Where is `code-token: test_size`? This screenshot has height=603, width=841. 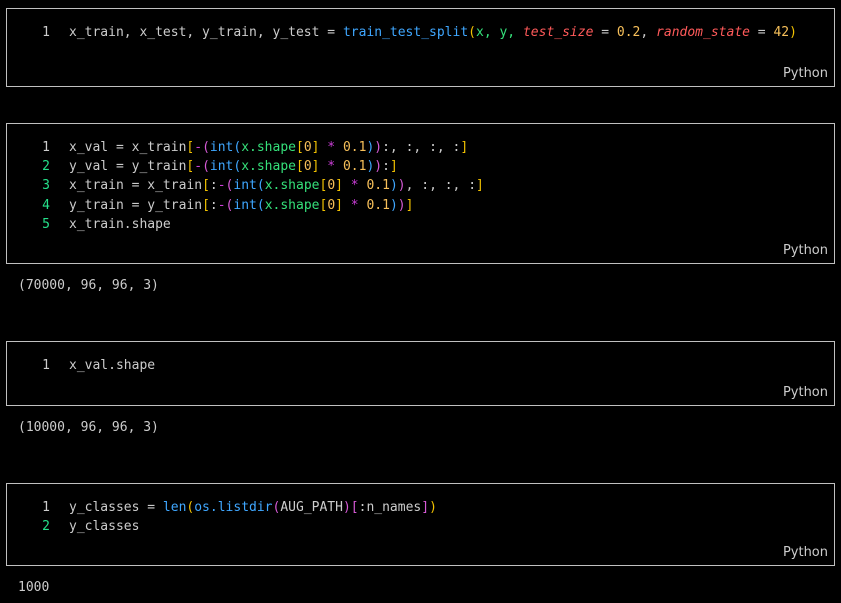
code-token: test_size is located at coordinates (558, 32).